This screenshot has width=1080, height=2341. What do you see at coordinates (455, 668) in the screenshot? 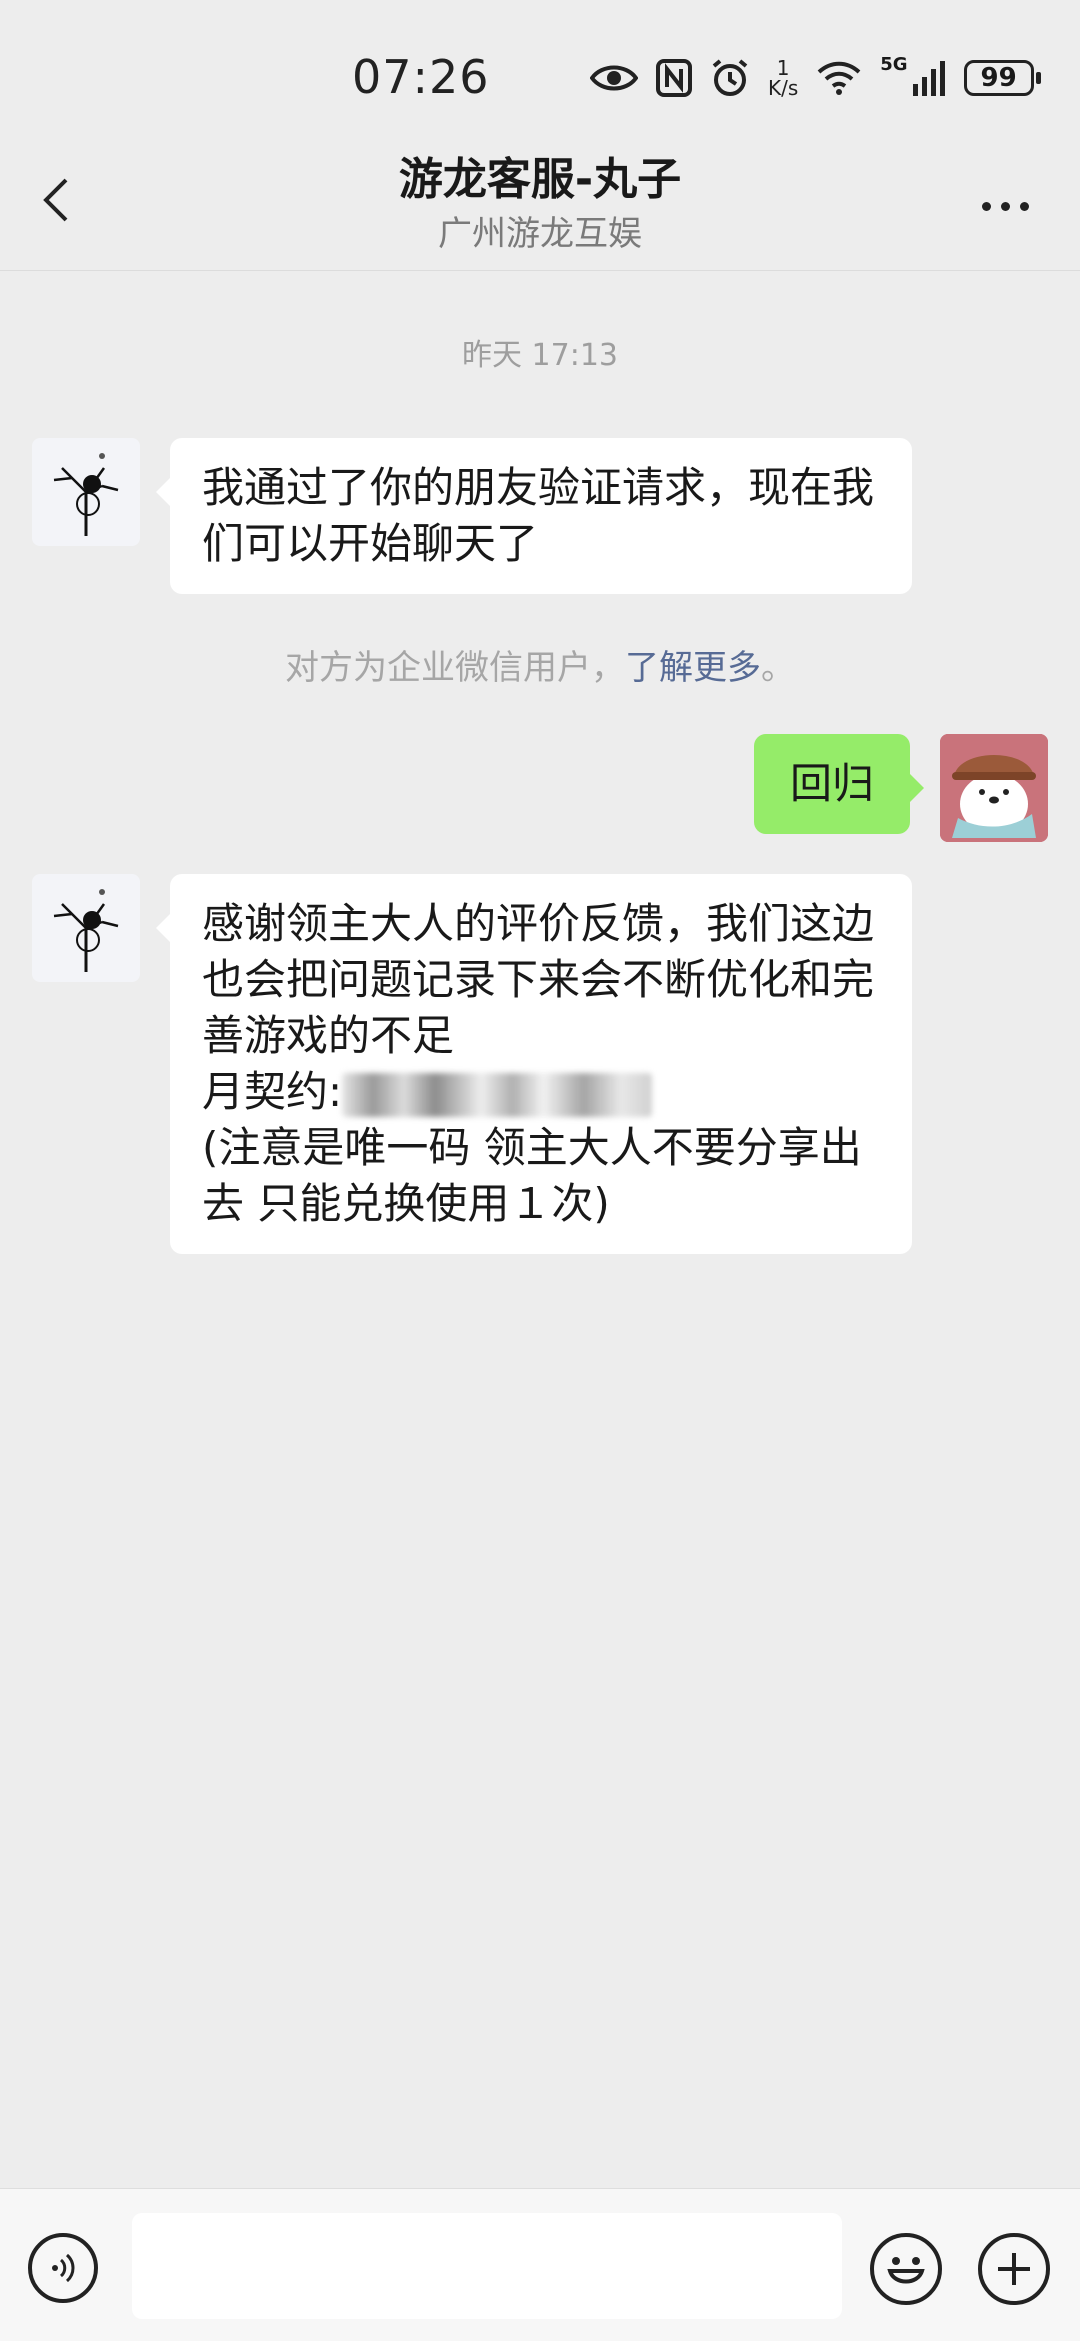
I see `system-note-text: 对方为企业微信用户，` at bounding box center [455, 668].